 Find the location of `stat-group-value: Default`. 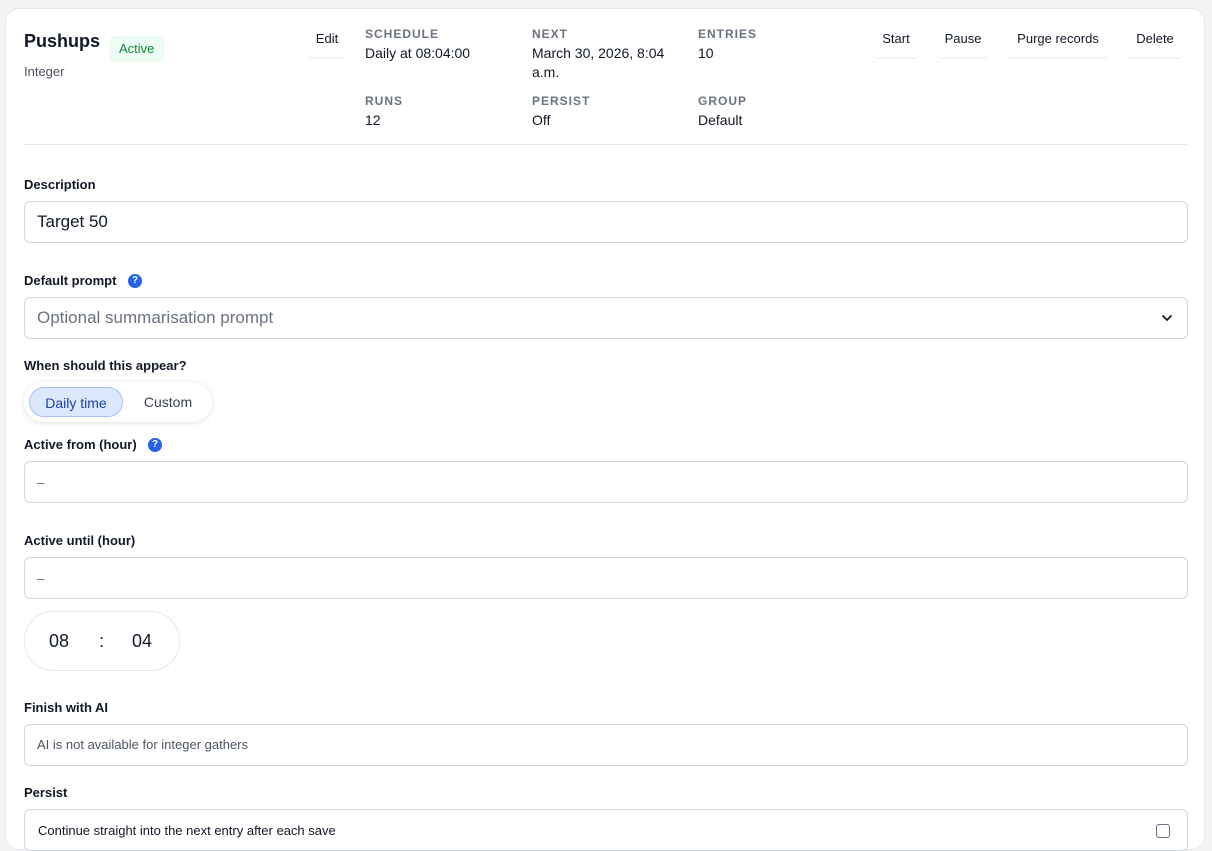

stat-group-value: Default is located at coordinates (720, 120).